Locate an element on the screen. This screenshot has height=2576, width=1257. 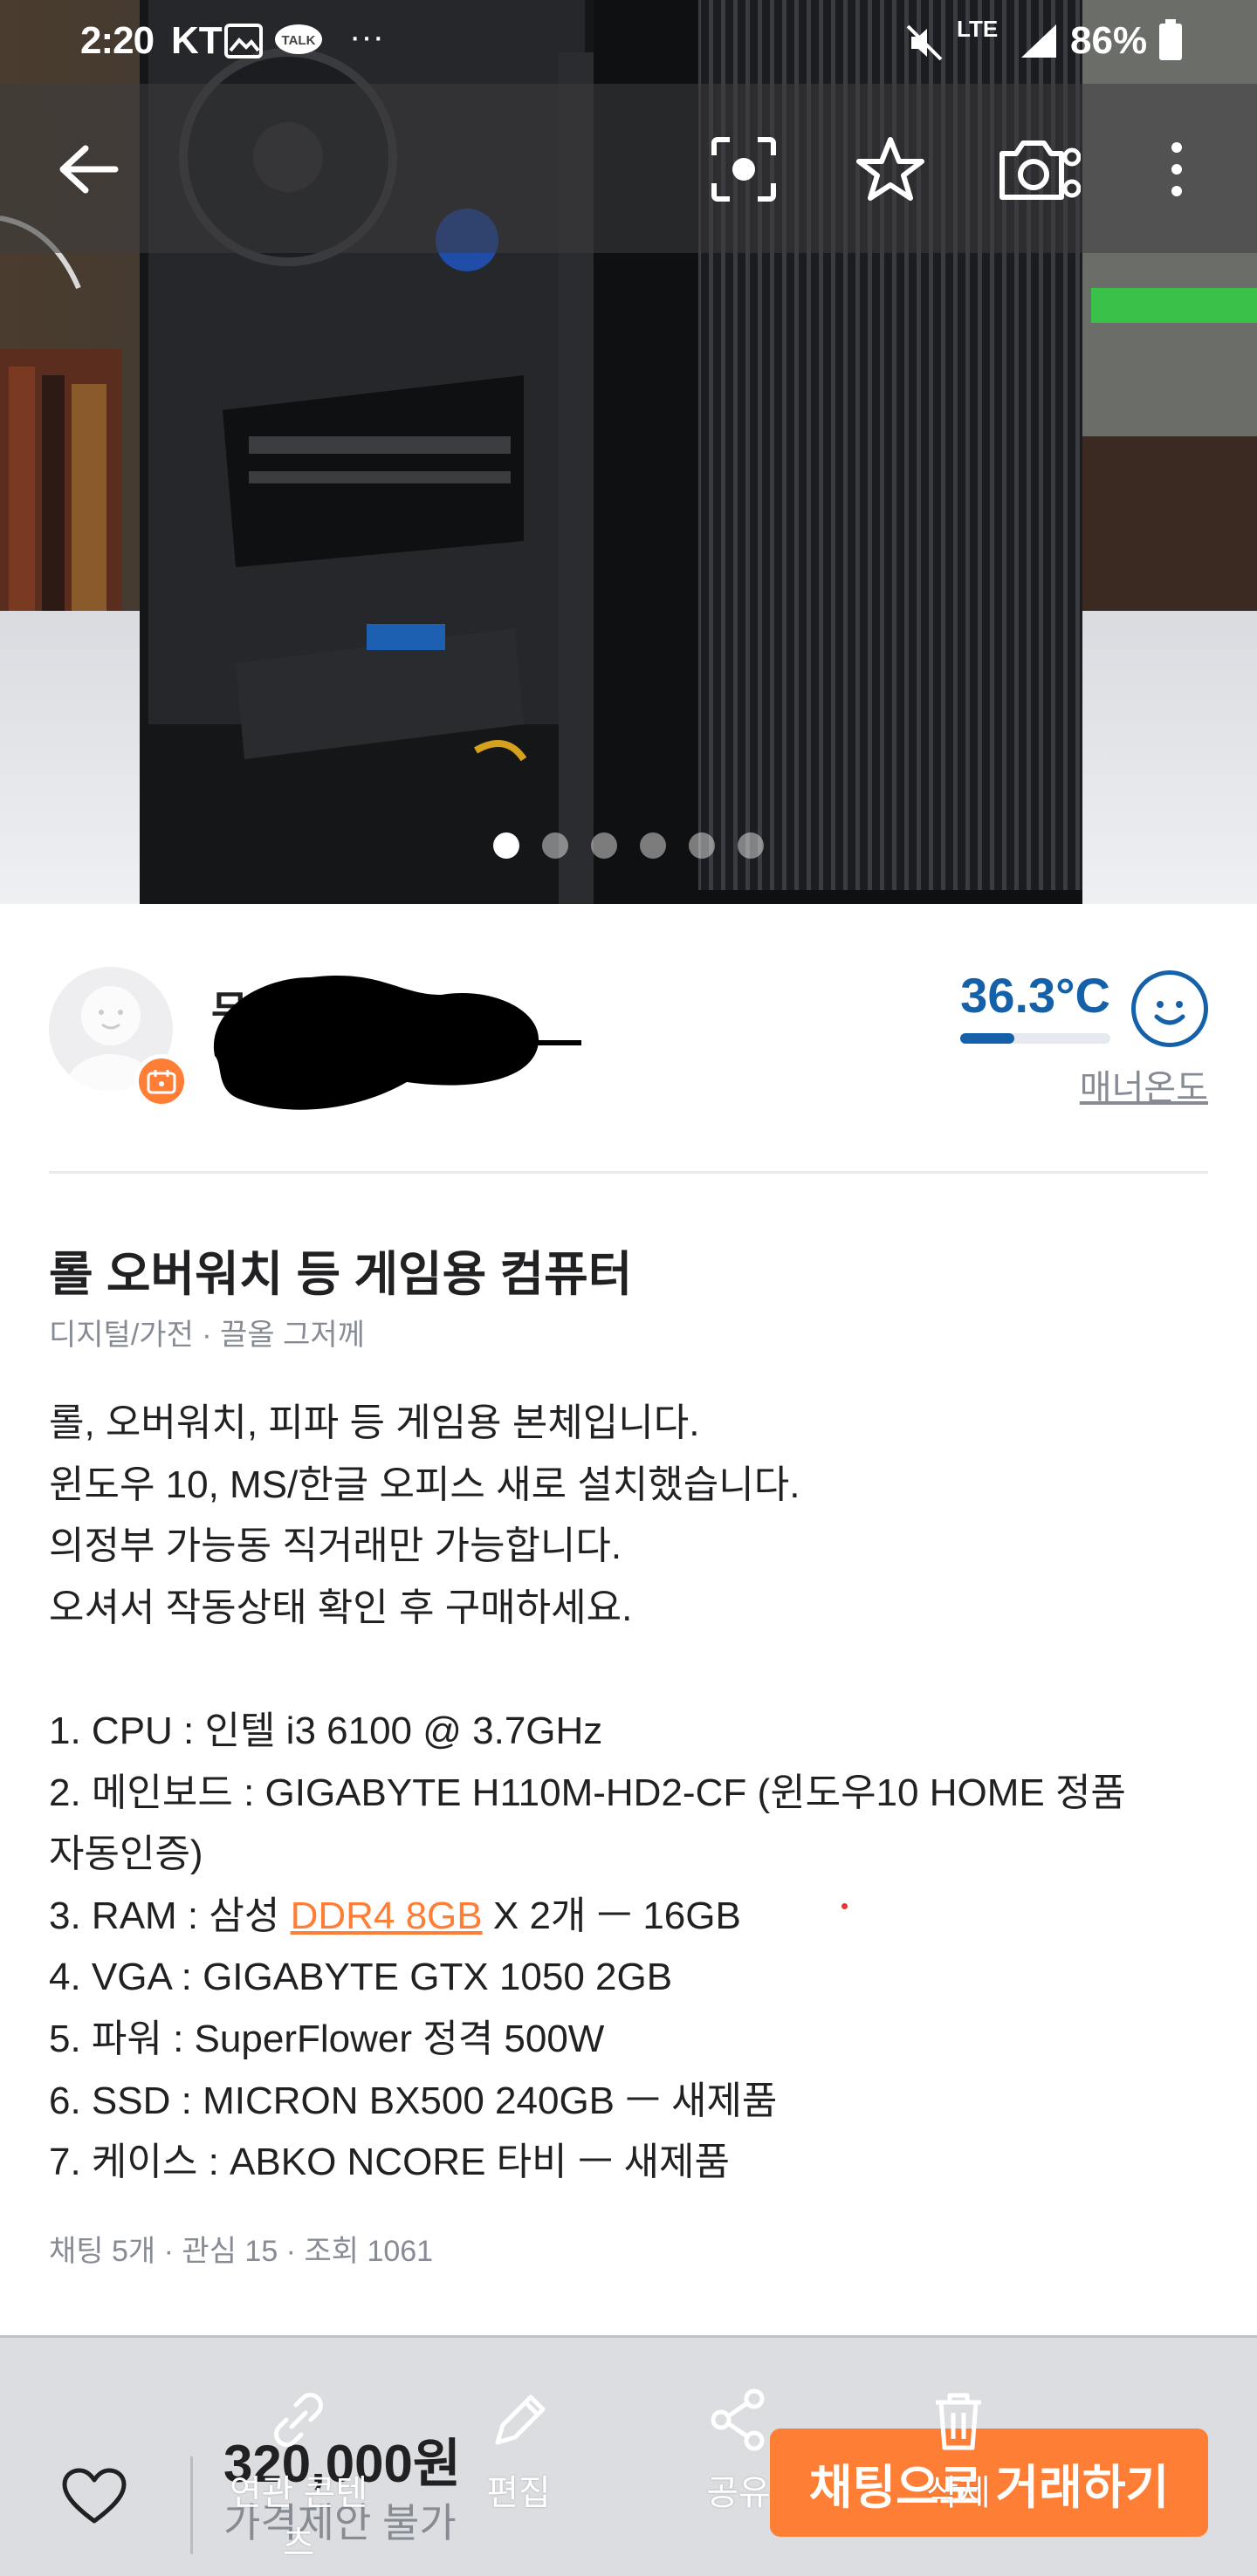
description-line: 롤, 오버워치, 피파 등 게임용 본체입니다. is located at coordinates (628, 1424).